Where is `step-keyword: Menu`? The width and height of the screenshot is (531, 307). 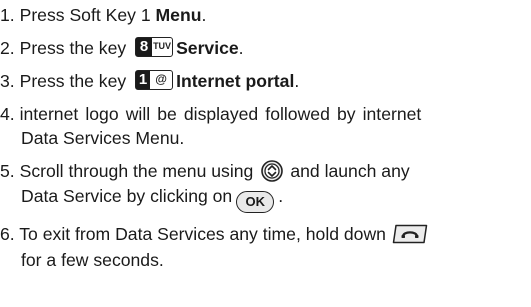 step-keyword: Menu is located at coordinates (178, 15).